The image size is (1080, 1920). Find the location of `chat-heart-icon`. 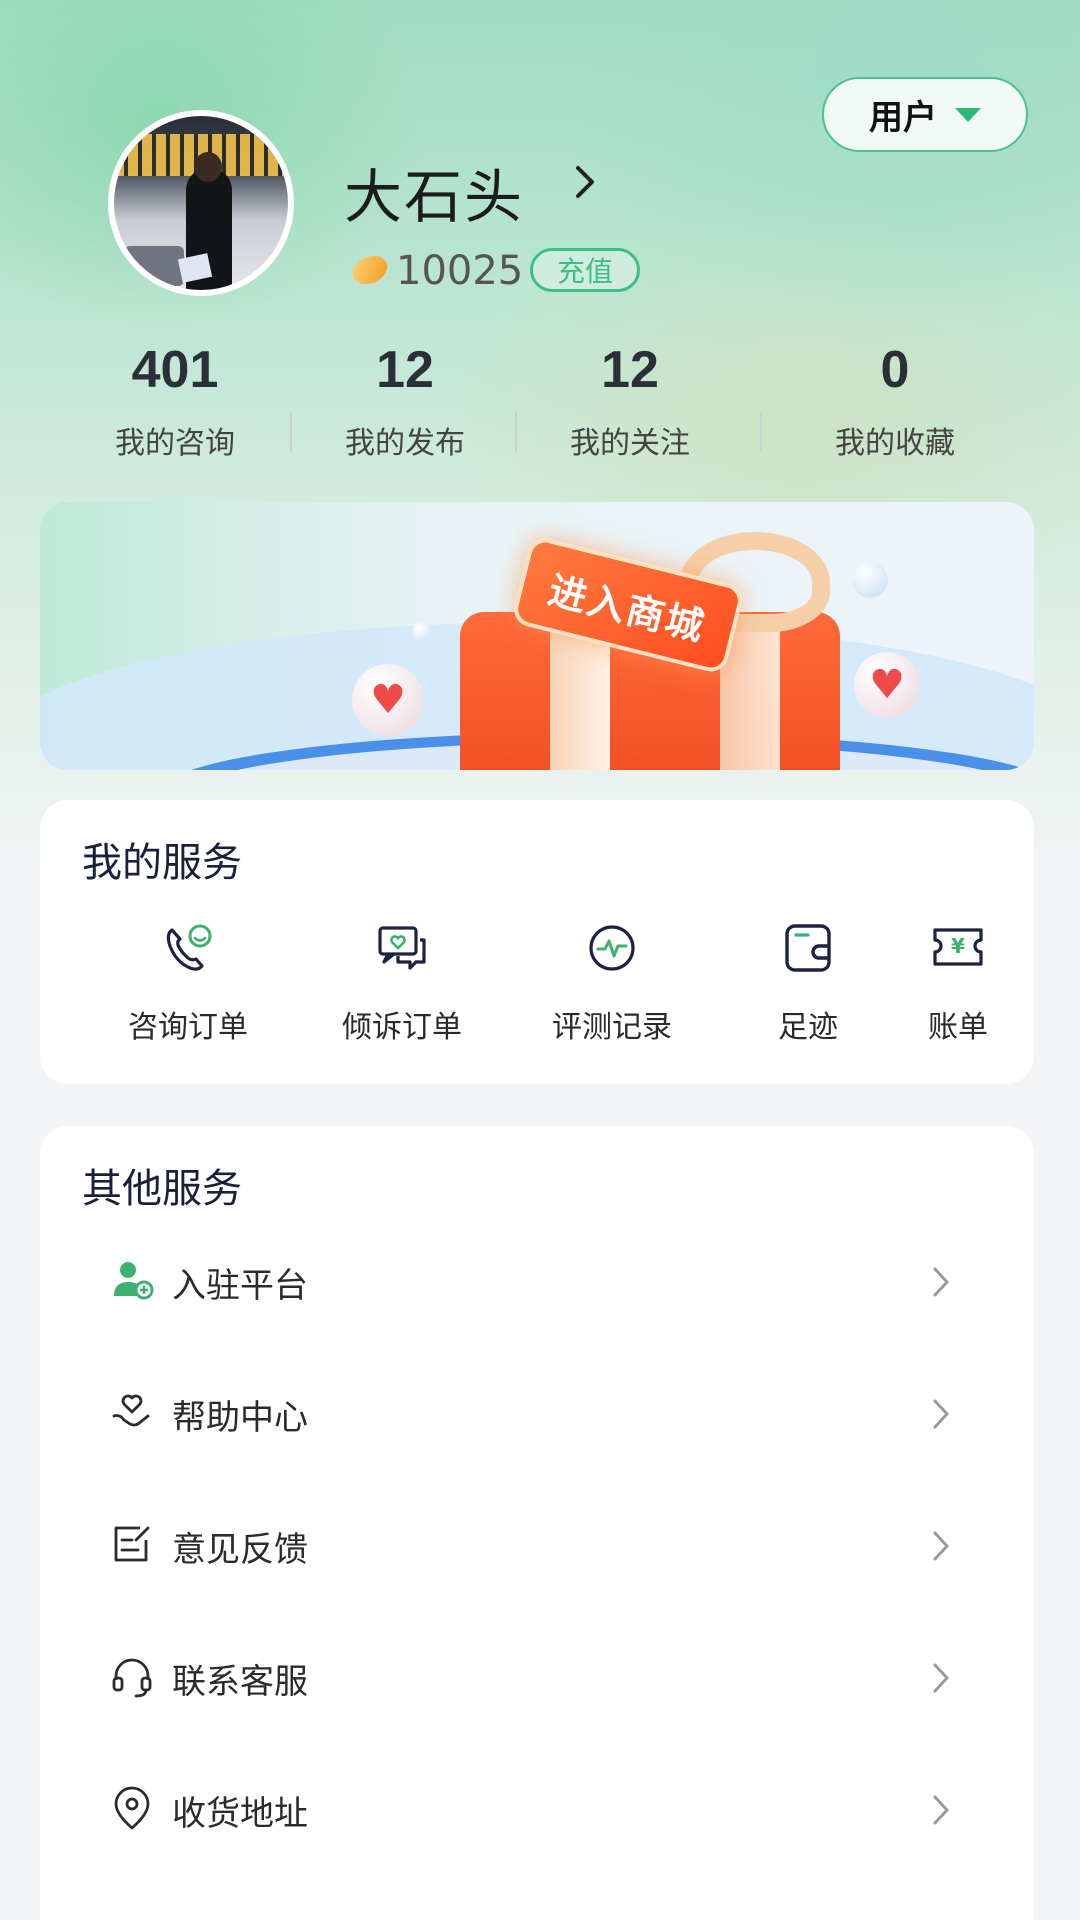

chat-heart-icon is located at coordinates (402, 948).